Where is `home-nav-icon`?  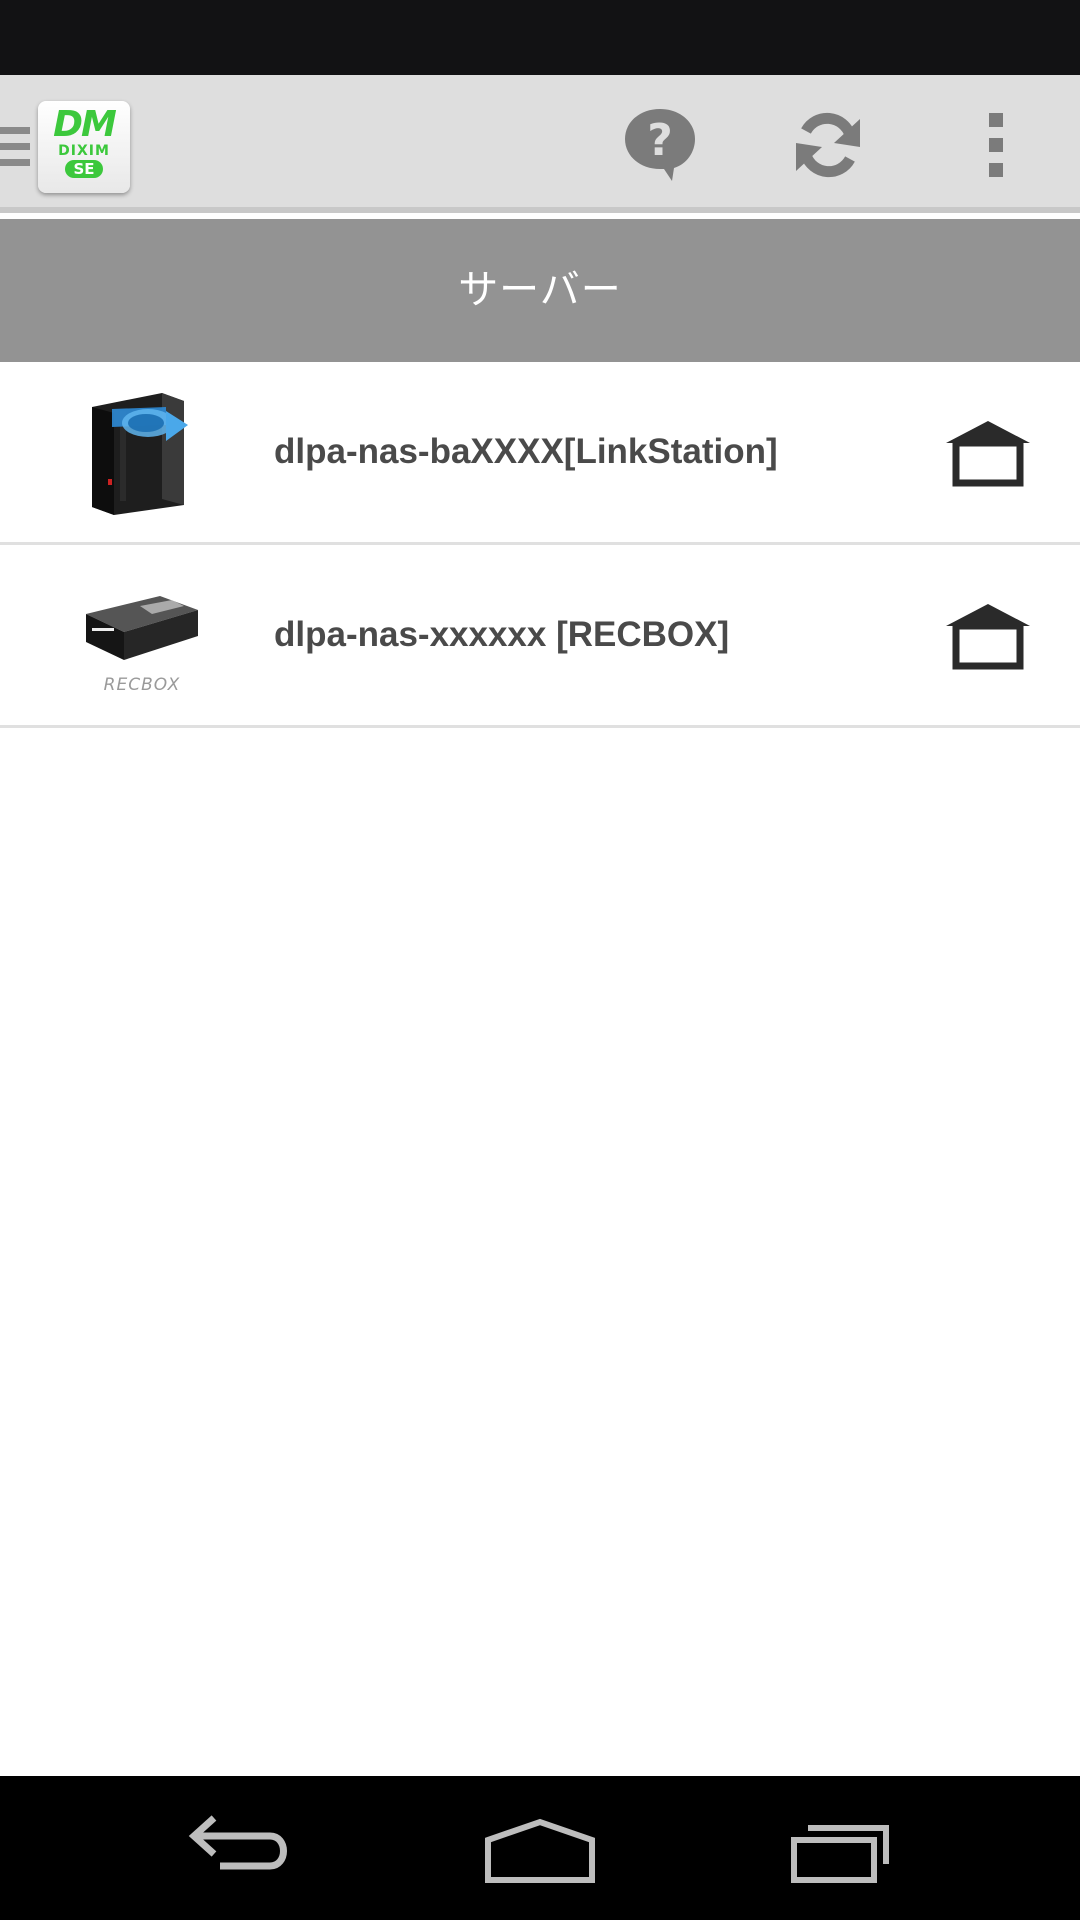 home-nav-icon is located at coordinates (540, 1848).